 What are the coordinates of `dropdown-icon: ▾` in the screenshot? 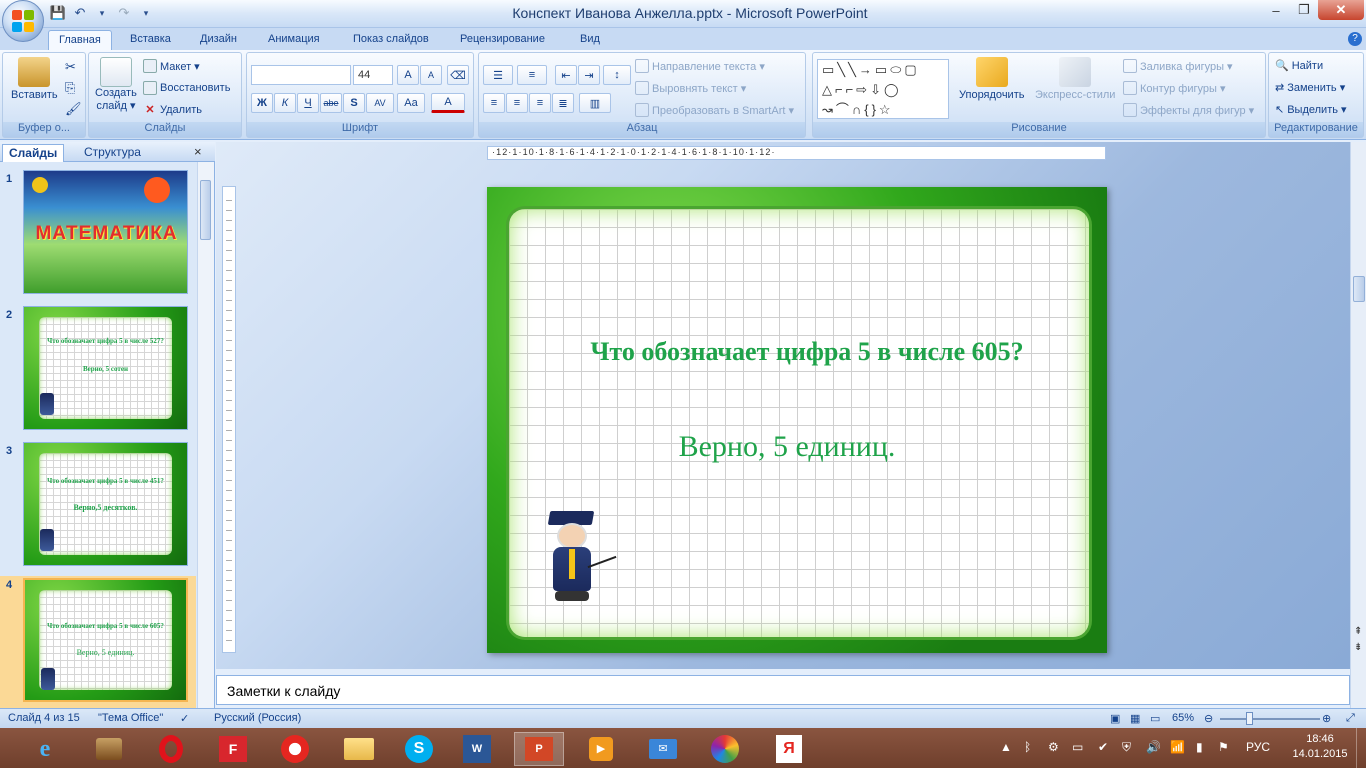 It's located at (102, 13).